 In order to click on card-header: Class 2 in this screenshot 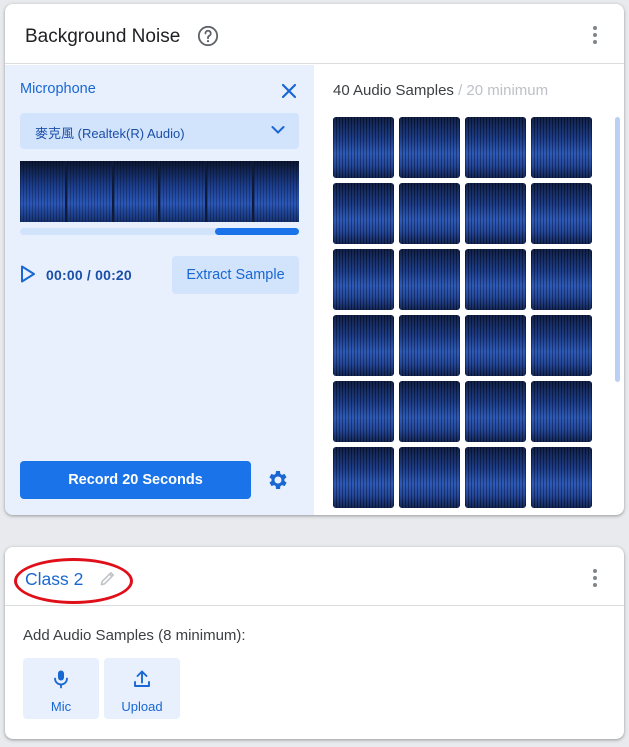, I will do `click(314, 576)`.